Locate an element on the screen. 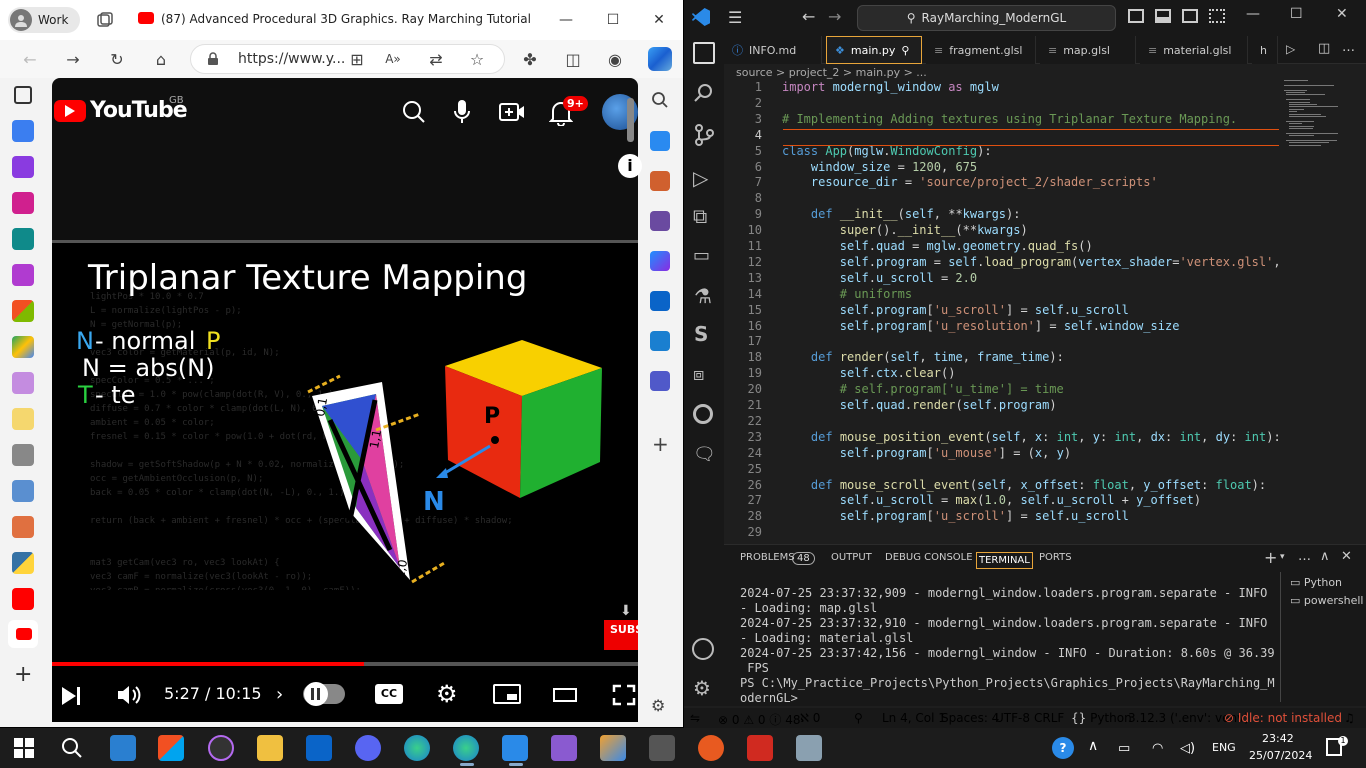 The height and width of the screenshot is (768, 1366). edge-icon is located at coordinates (417, 748).